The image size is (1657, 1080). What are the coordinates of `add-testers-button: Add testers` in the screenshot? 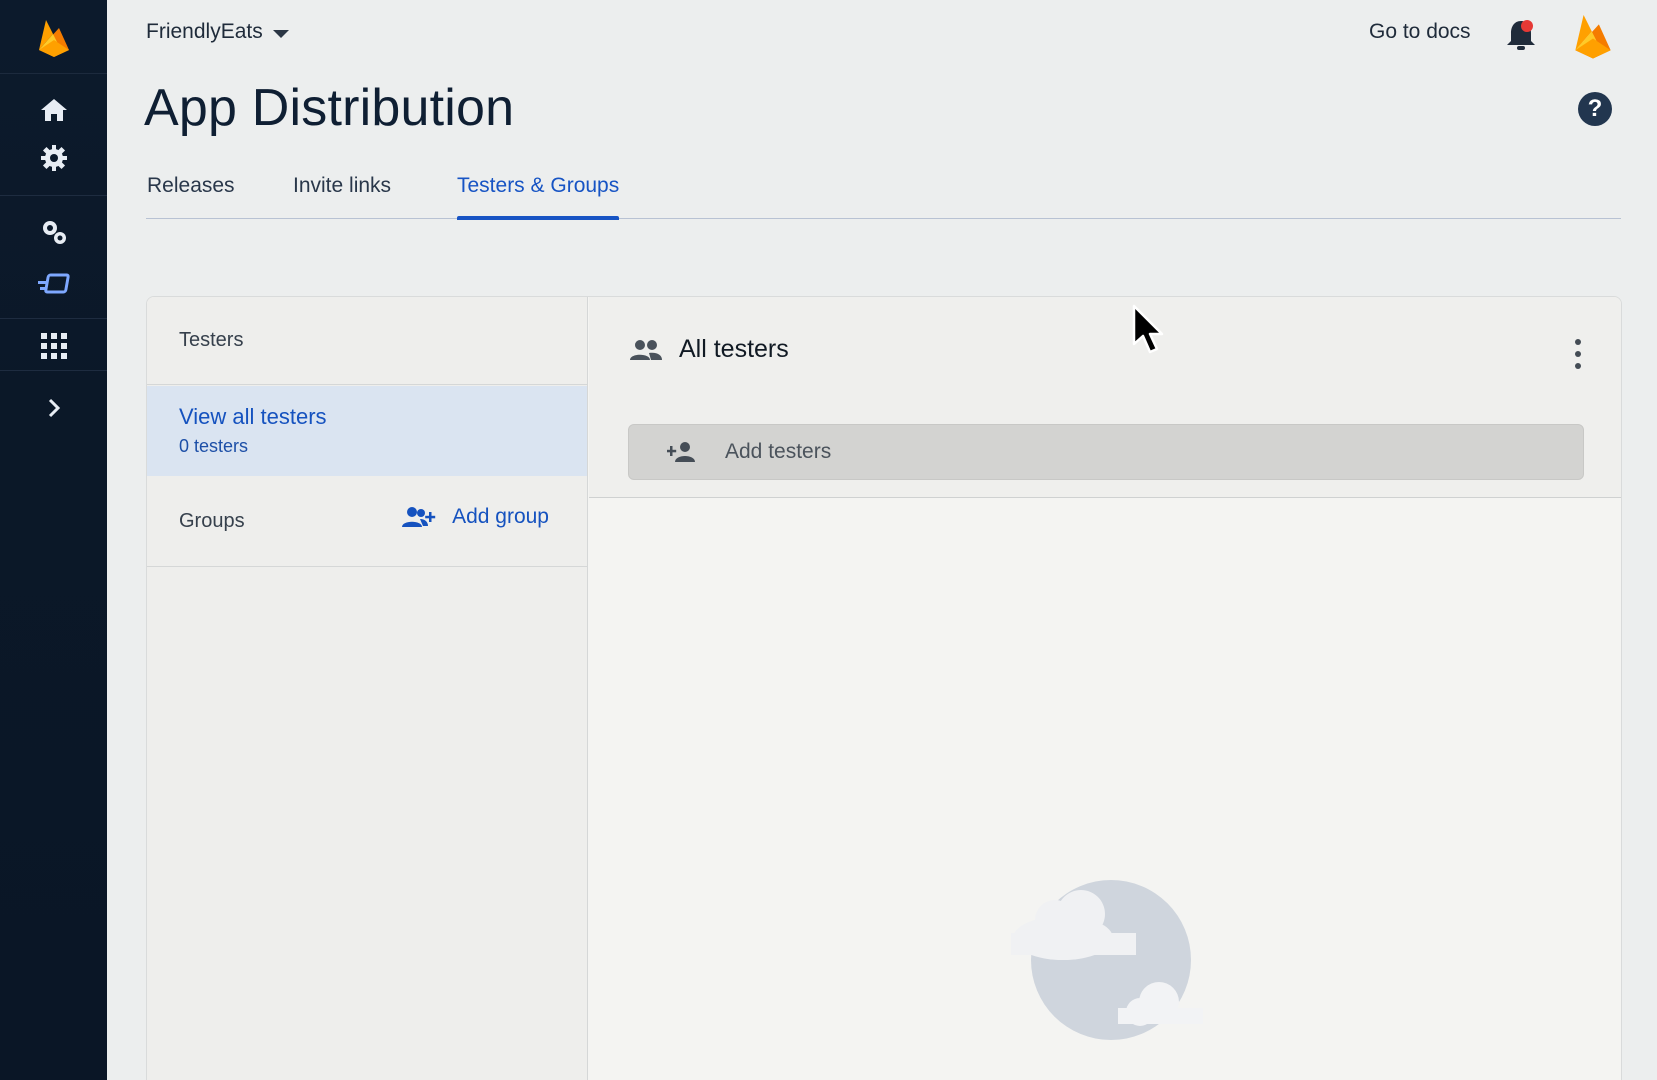 It's located at (1106, 452).